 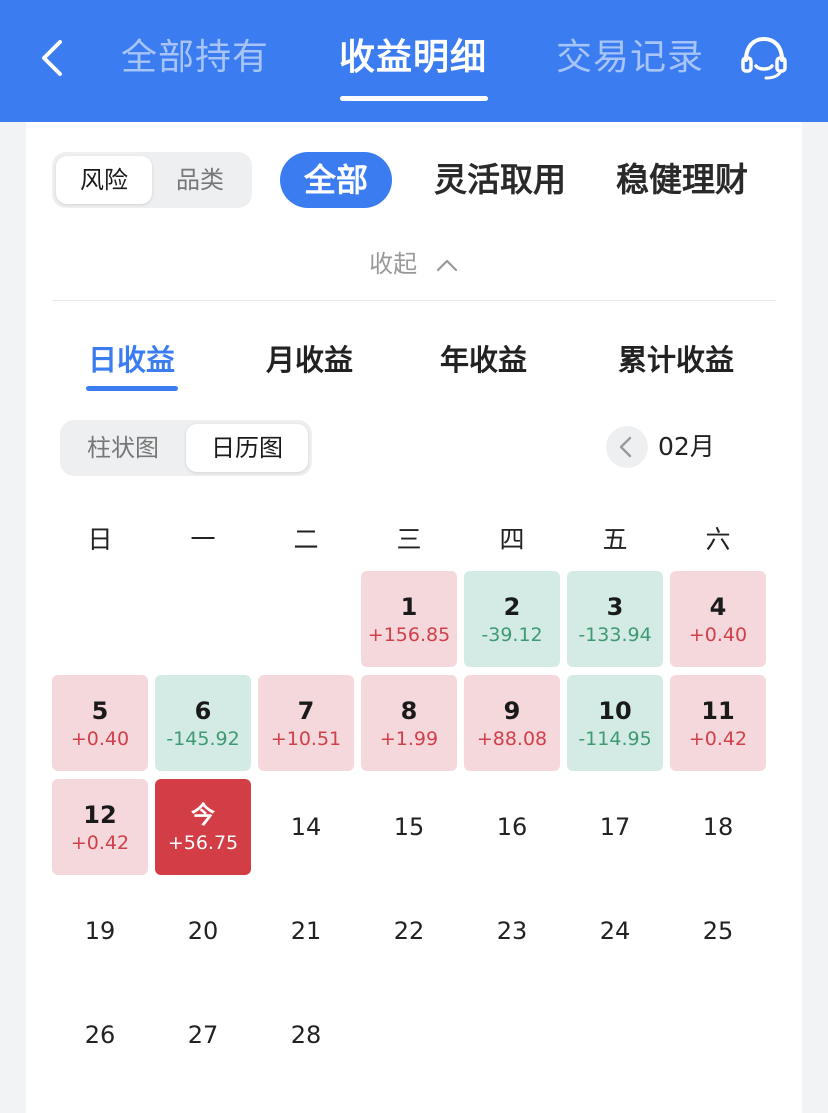 I want to click on calendar-day: 8 +1.99, so click(x=409, y=723).